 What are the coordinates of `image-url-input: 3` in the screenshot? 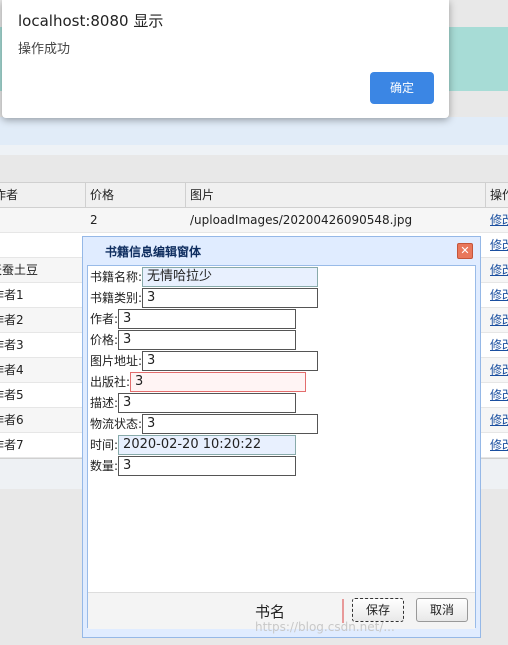 It's located at (230, 361).